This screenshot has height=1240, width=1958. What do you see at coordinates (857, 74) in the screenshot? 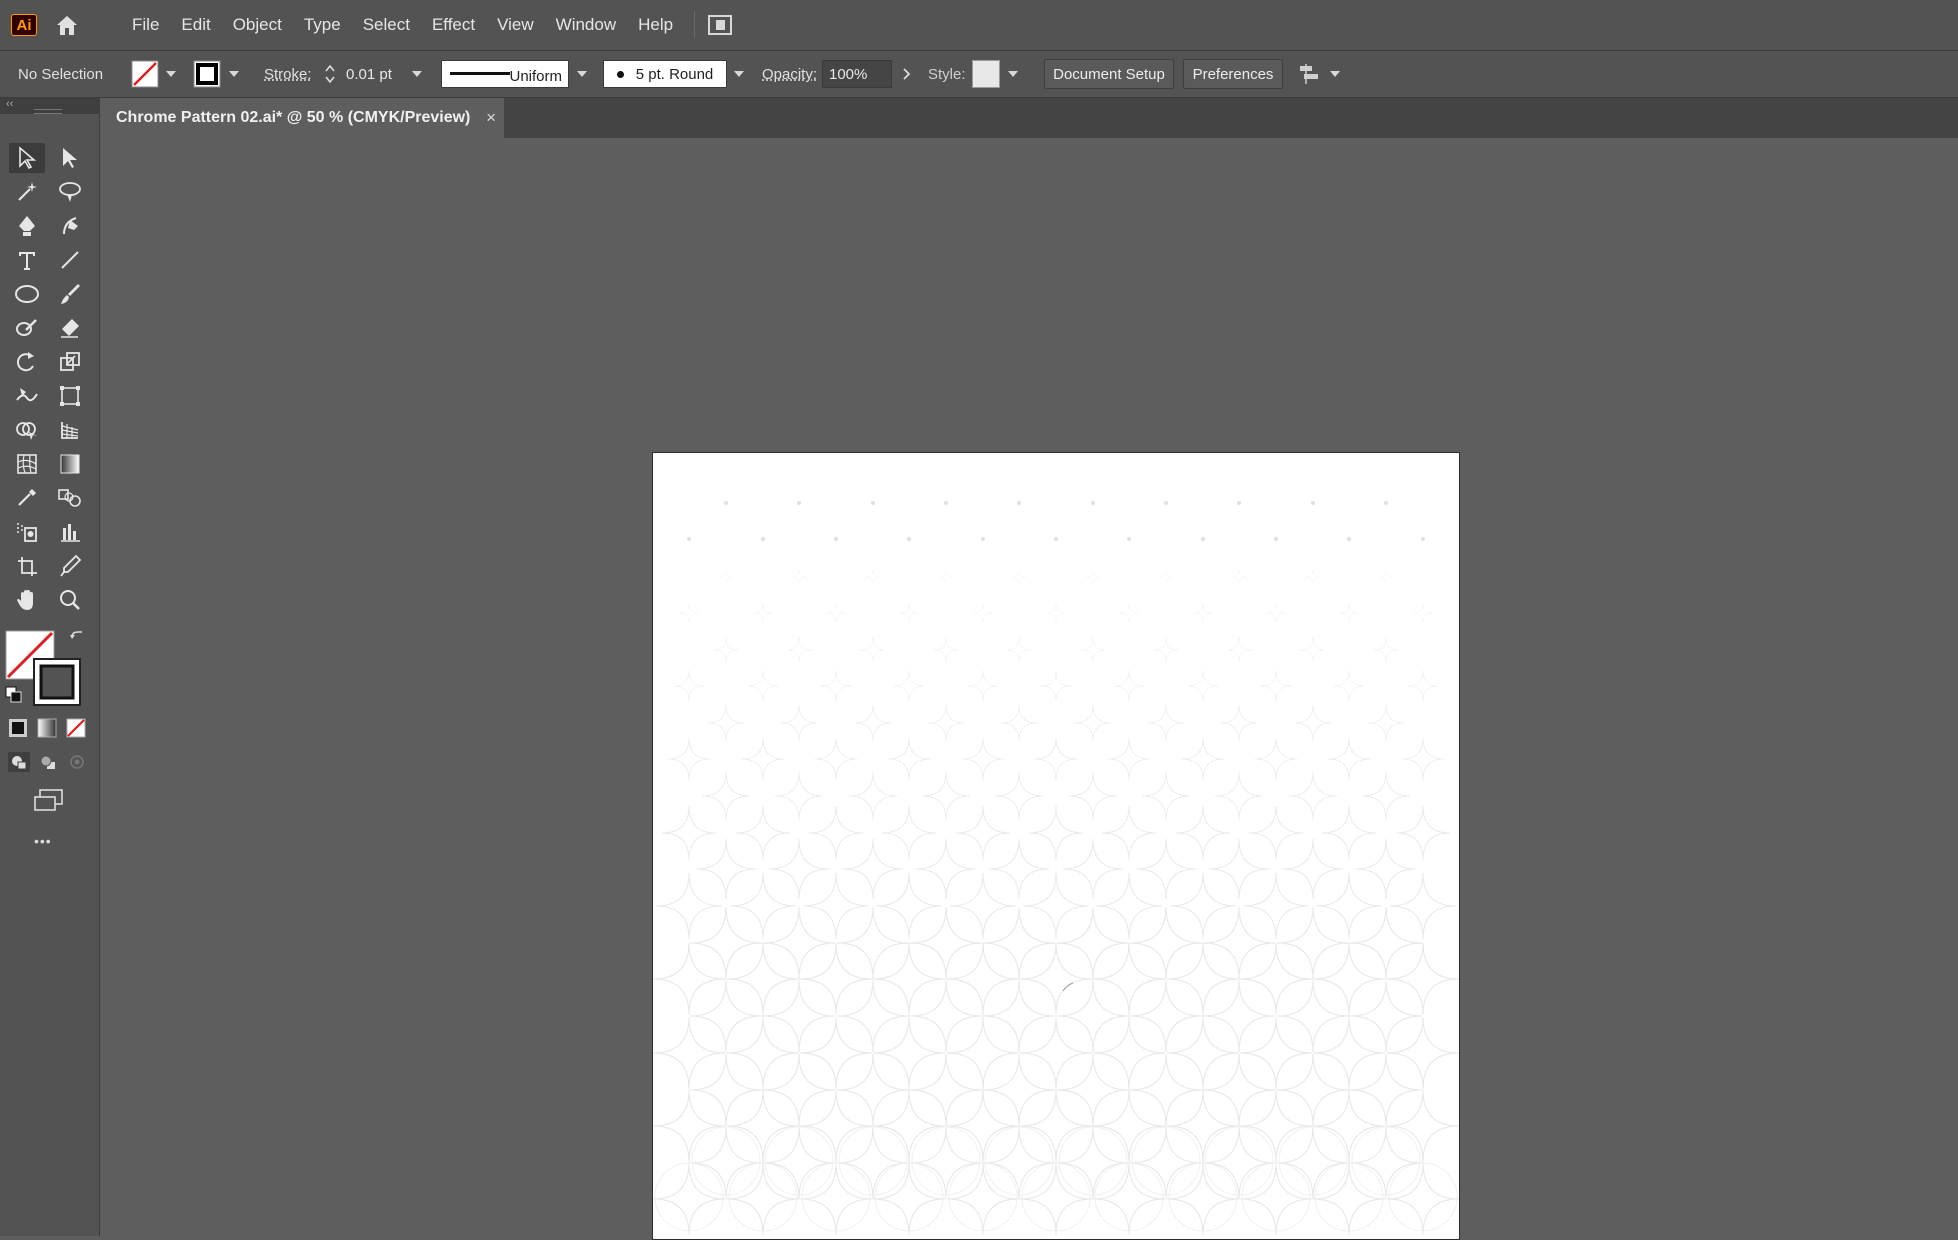
I see `opacity-input: 100%` at bounding box center [857, 74].